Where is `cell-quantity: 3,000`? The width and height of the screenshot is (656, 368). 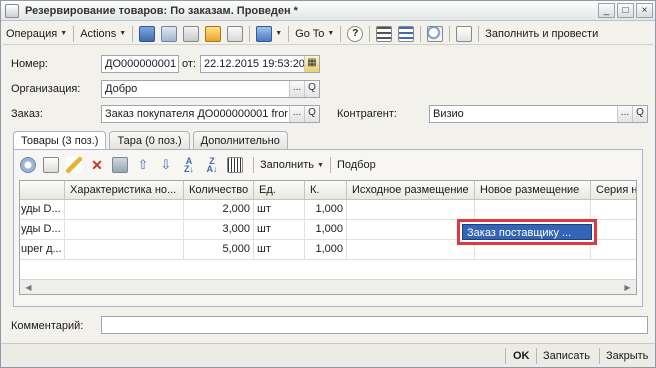 cell-quantity: 3,000 is located at coordinates (219, 229).